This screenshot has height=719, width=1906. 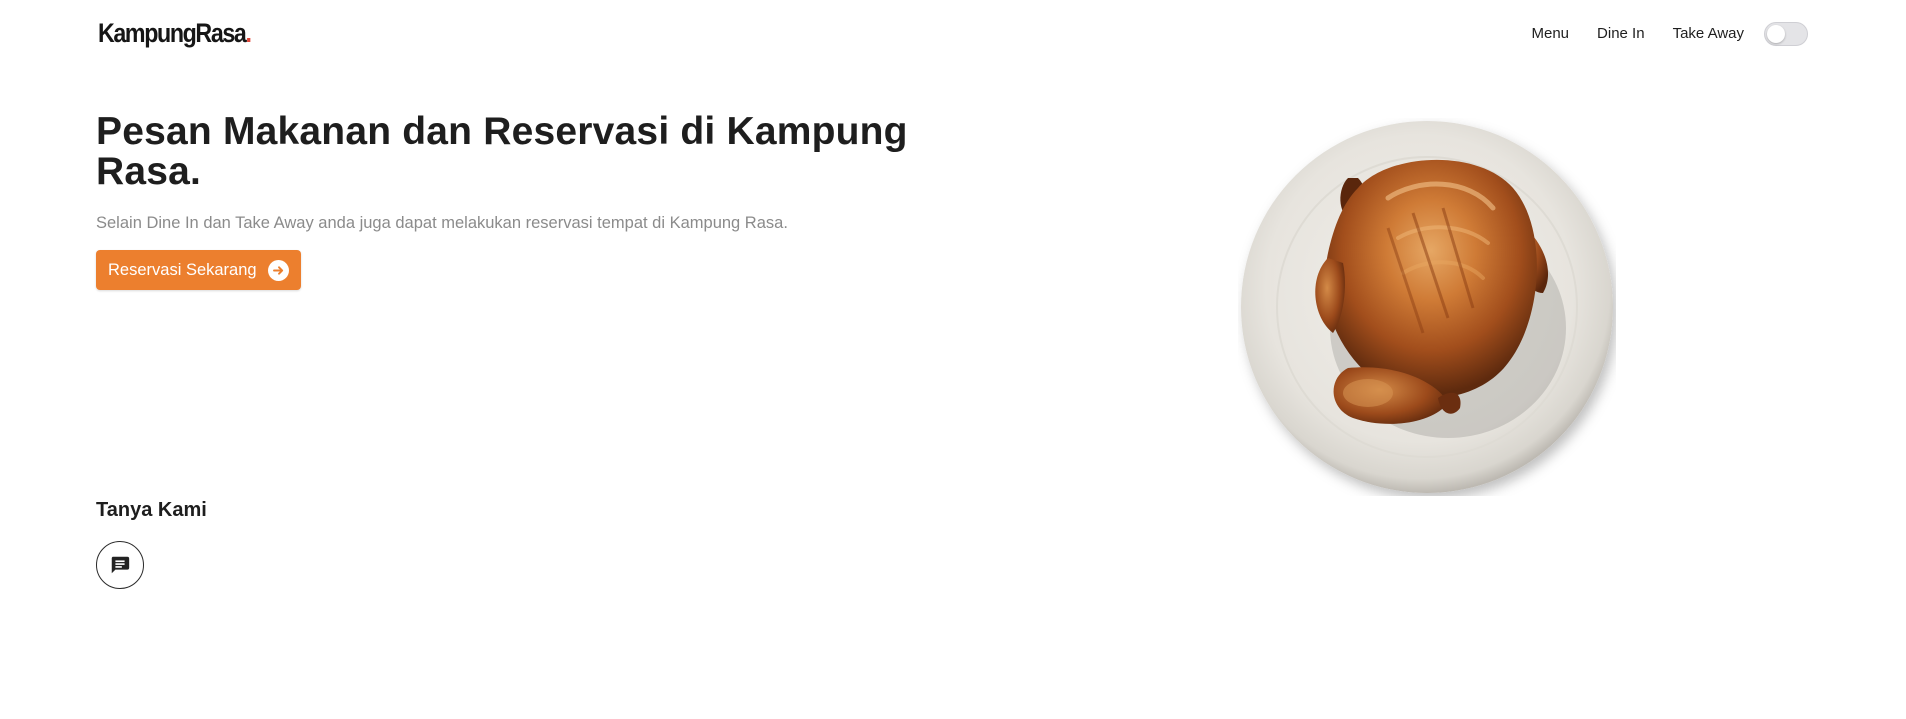 I want to click on theme-toggle, so click(x=1786, y=34).